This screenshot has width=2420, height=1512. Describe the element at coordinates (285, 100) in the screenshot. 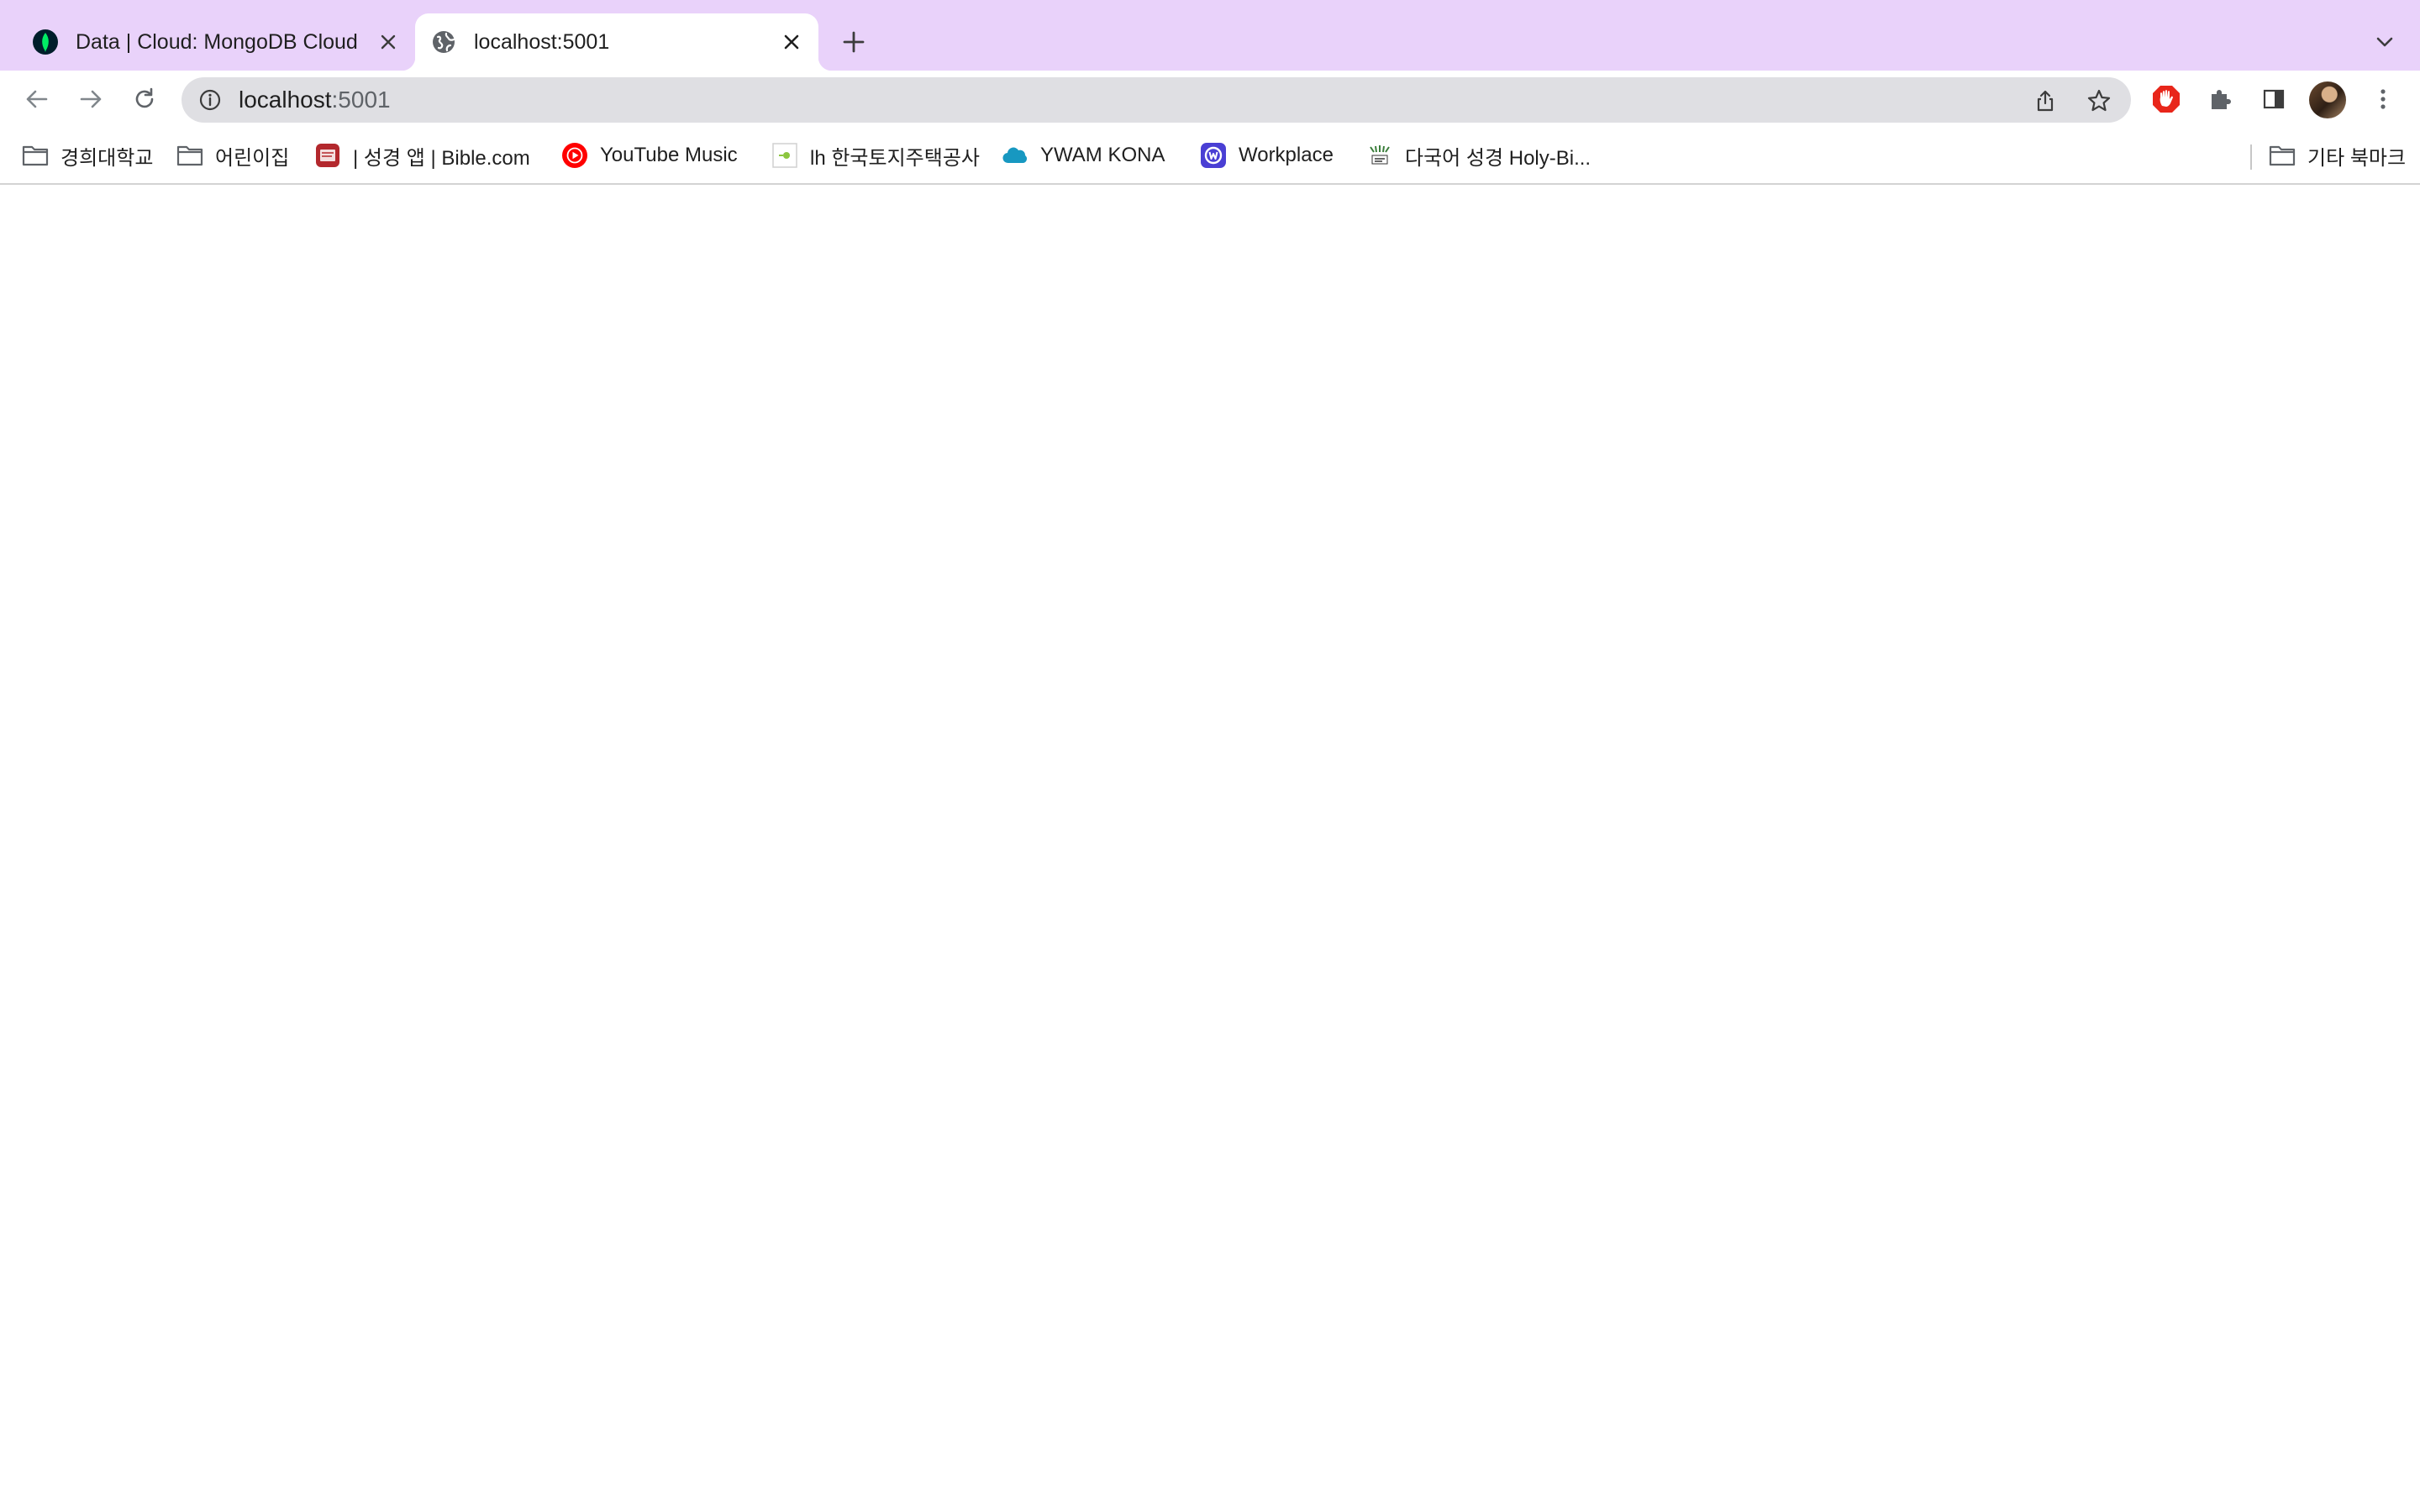

I see `url-host: localhost` at that location.